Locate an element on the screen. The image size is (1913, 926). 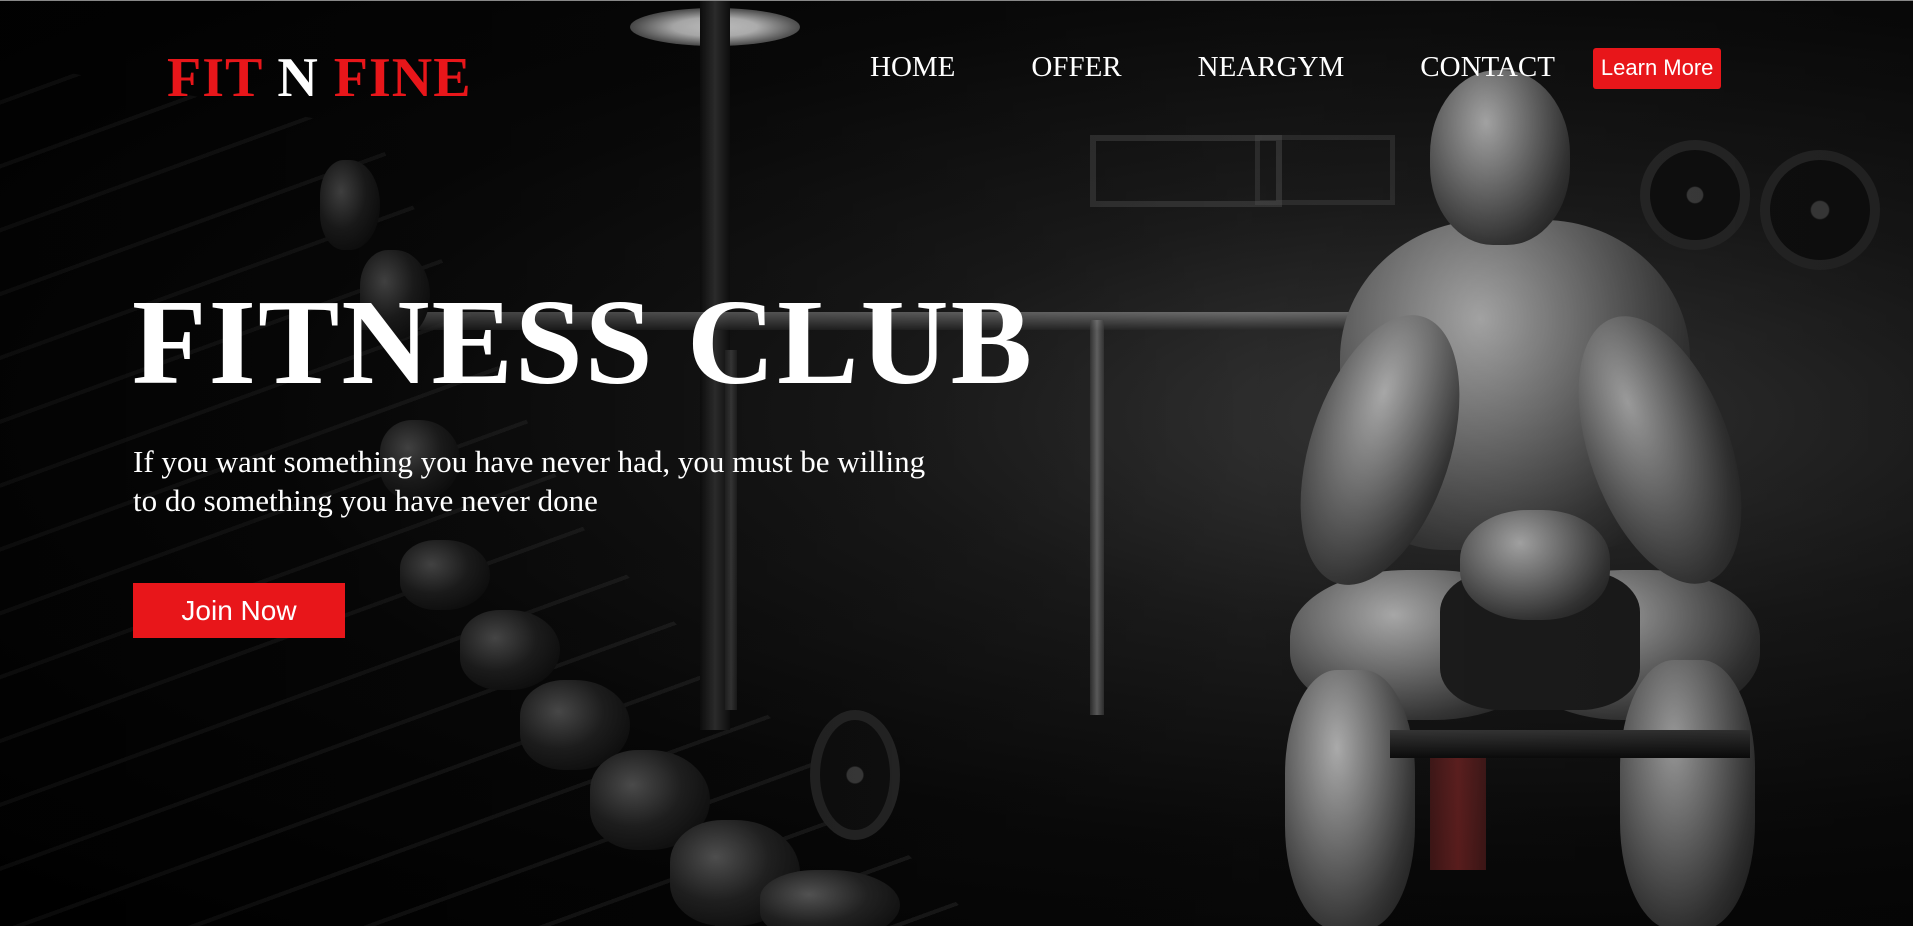
hero-title: FITNESS CLUB is located at coordinates (583, 342).